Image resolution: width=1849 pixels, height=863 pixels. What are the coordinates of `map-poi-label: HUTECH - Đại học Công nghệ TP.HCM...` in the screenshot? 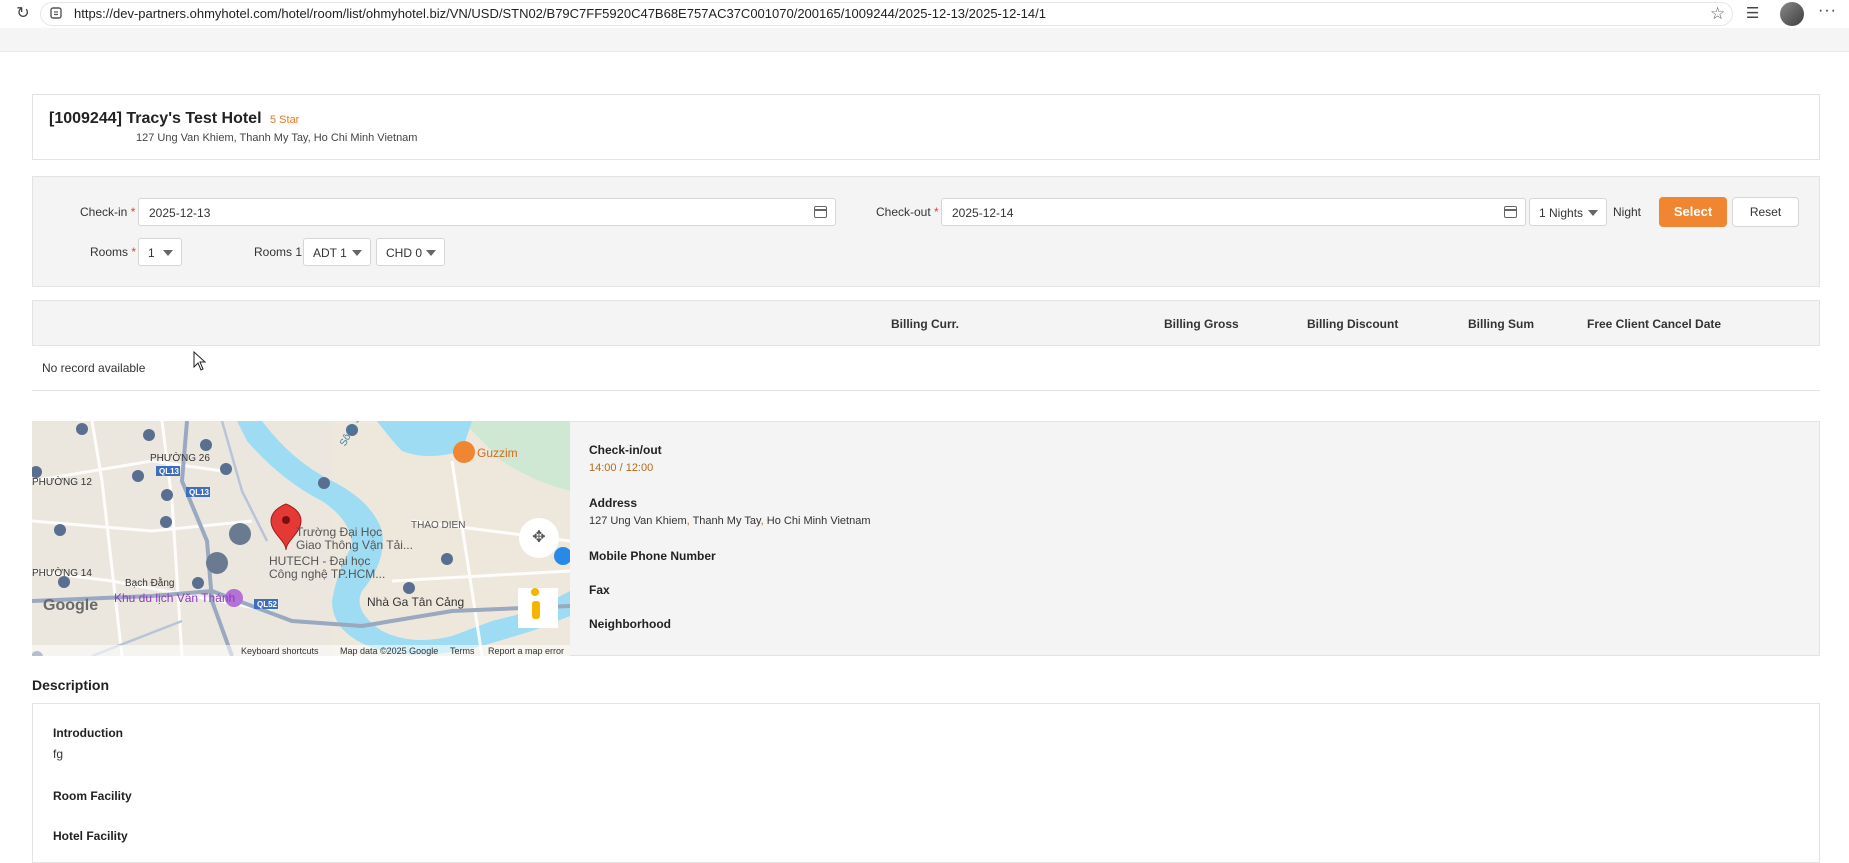 It's located at (327, 568).